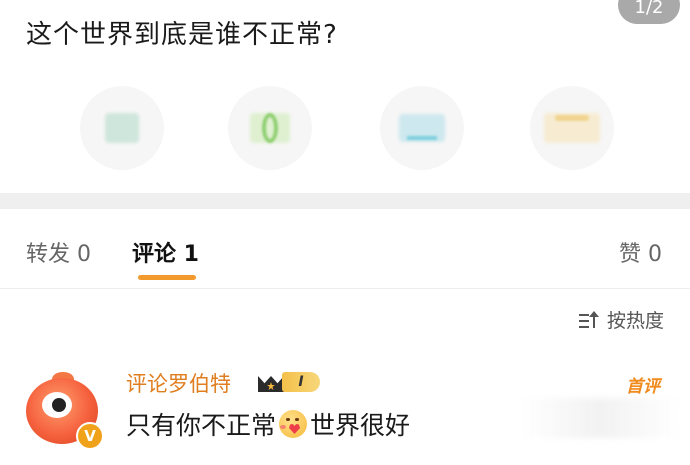 This screenshot has height=465, width=690. I want to click on crown-icon, so click(271, 382).